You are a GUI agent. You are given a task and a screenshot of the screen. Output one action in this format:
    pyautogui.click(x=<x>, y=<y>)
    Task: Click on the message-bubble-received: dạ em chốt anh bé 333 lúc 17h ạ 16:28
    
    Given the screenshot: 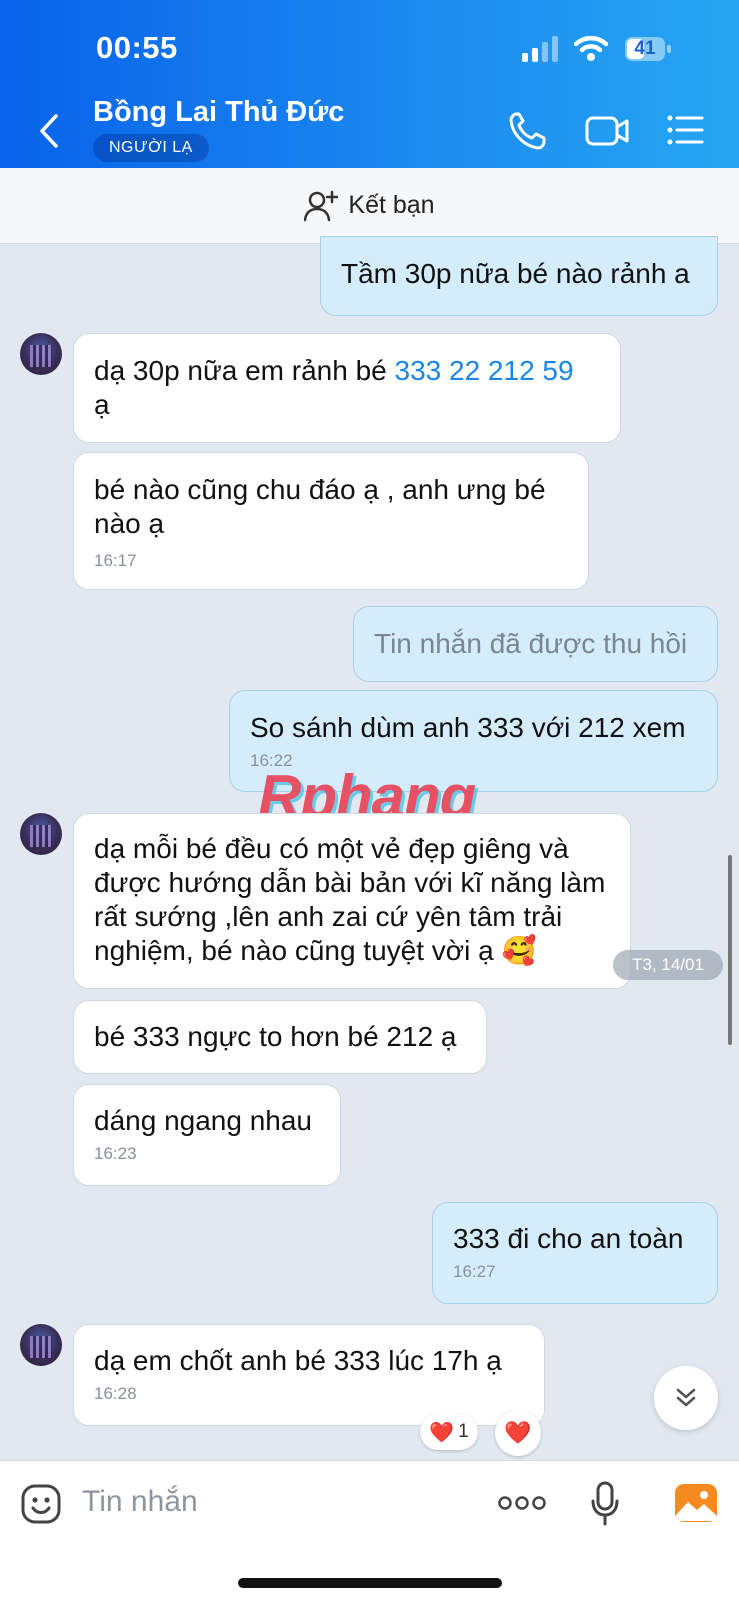 What is the action you would take?
    pyautogui.click(x=309, y=1375)
    